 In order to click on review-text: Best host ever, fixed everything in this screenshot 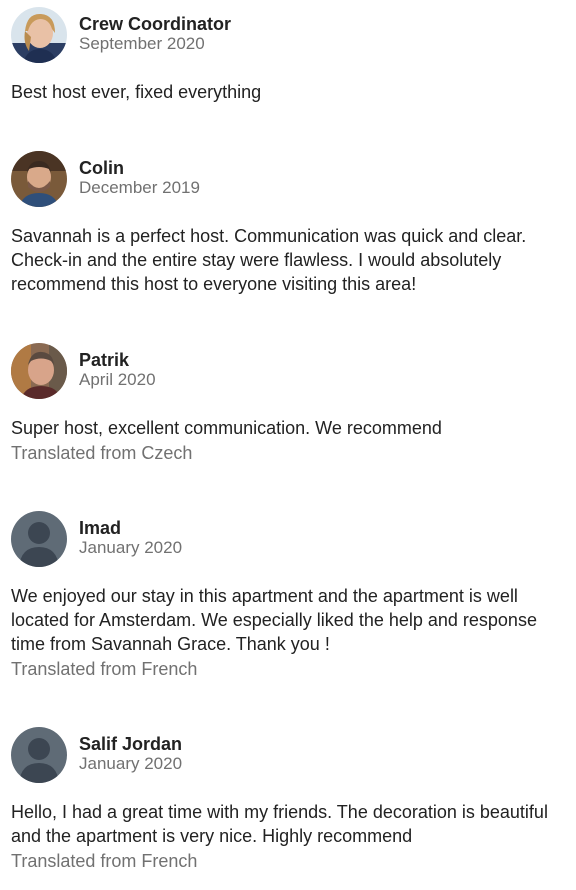, I will do `click(136, 92)`.